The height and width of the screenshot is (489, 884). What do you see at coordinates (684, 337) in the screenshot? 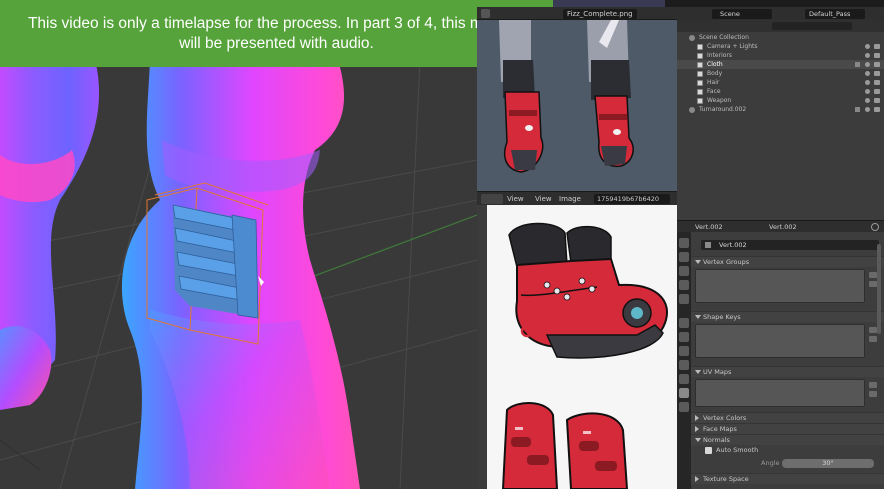
I see `tab-modifiers` at bounding box center [684, 337].